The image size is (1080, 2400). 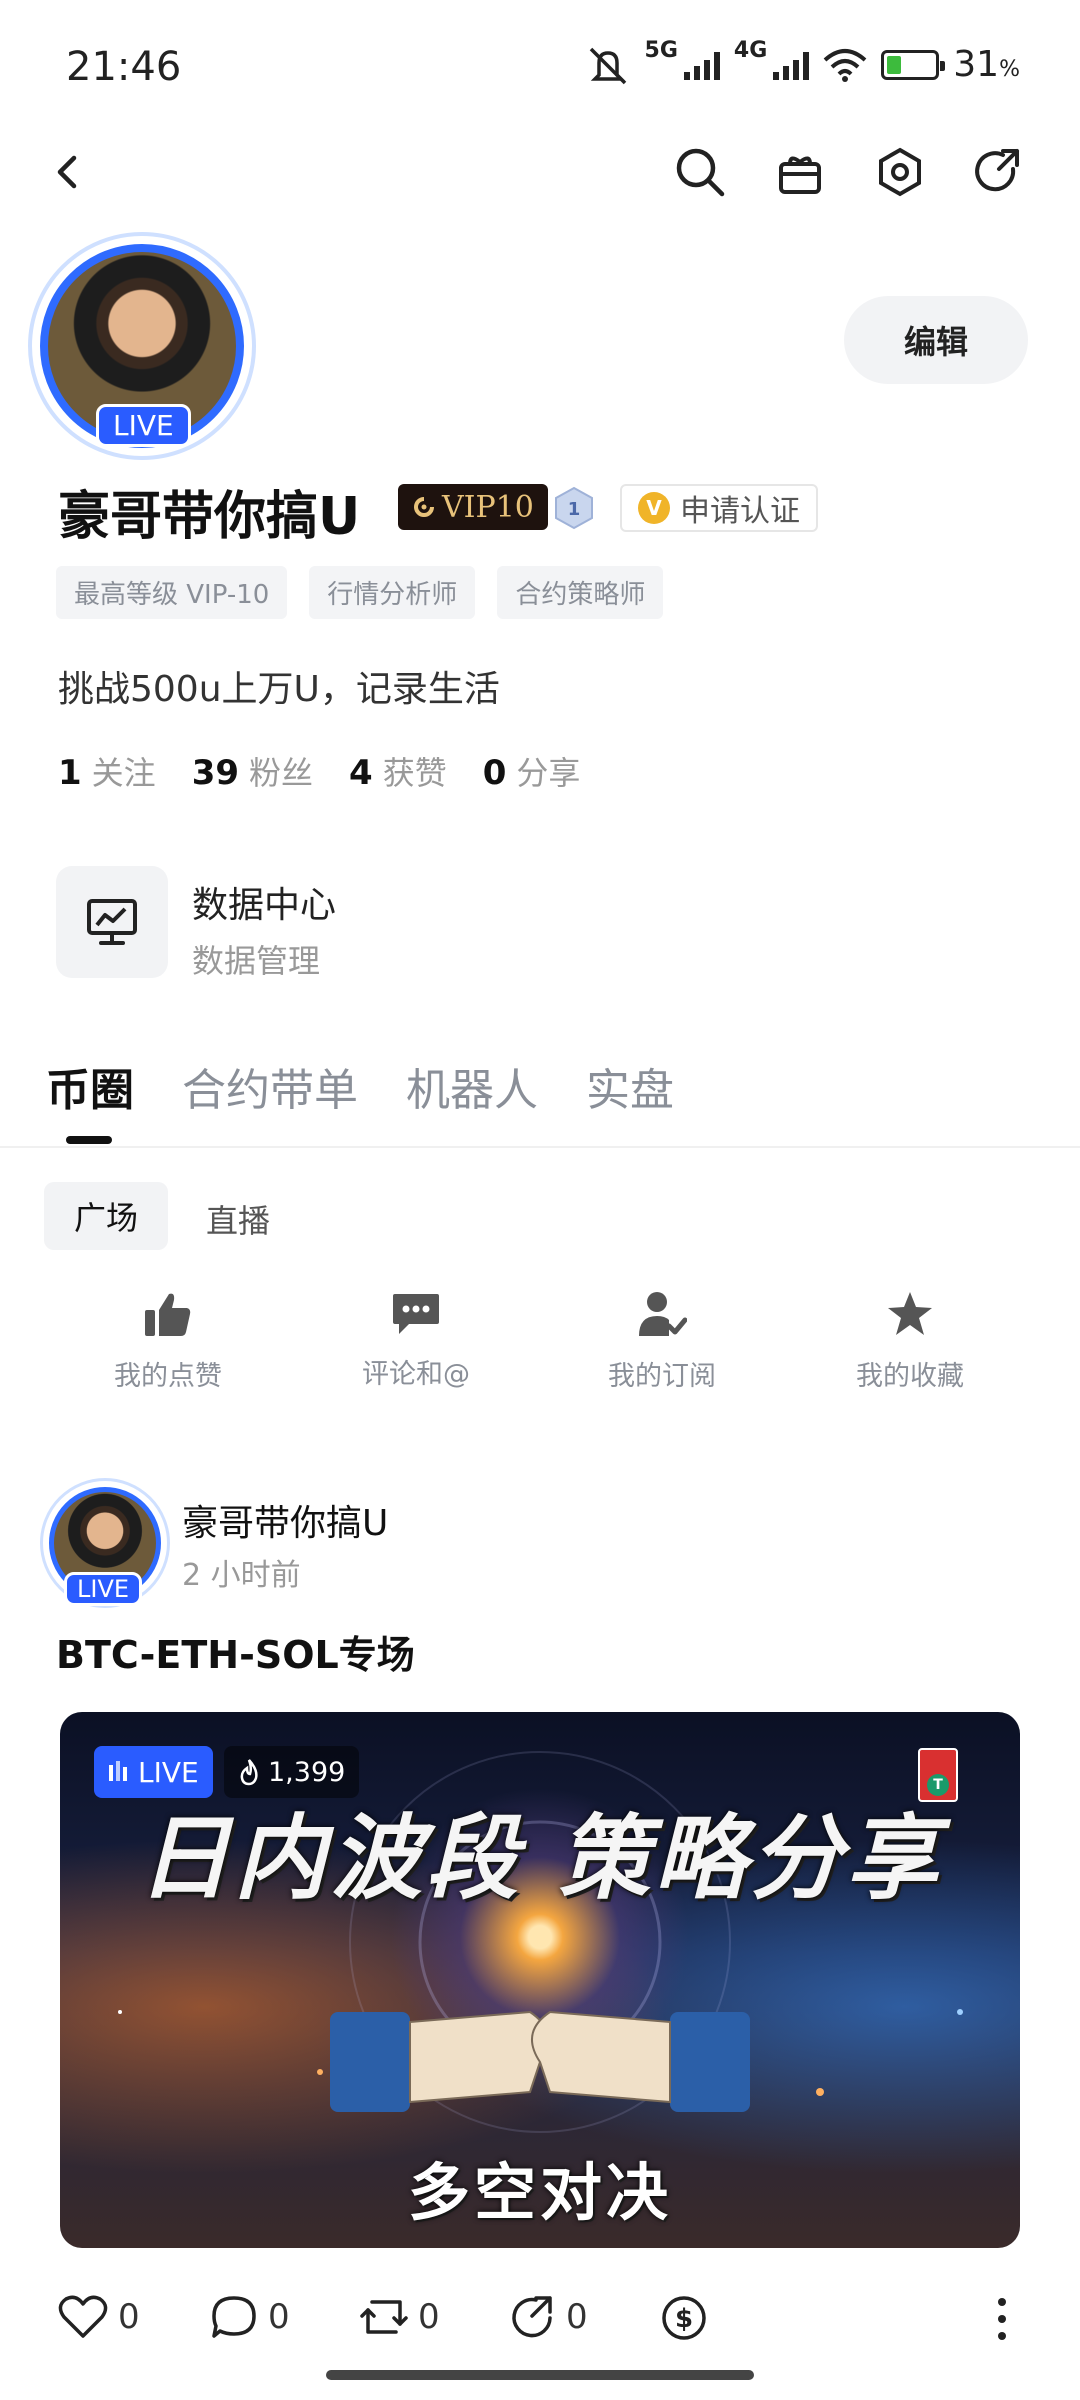 I want to click on tag-vip-level: 最高等级 VIP-10, so click(x=172, y=592).